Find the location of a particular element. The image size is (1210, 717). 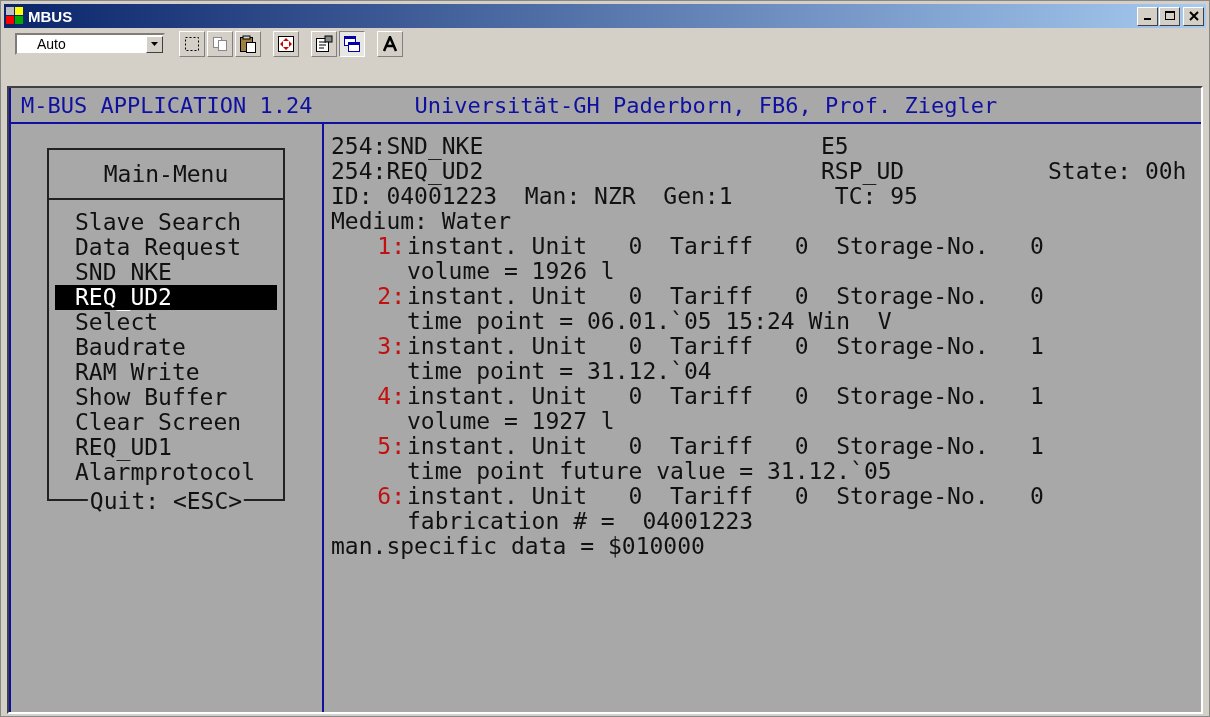

window-title: MBUS is located at coordinates (51, 16).